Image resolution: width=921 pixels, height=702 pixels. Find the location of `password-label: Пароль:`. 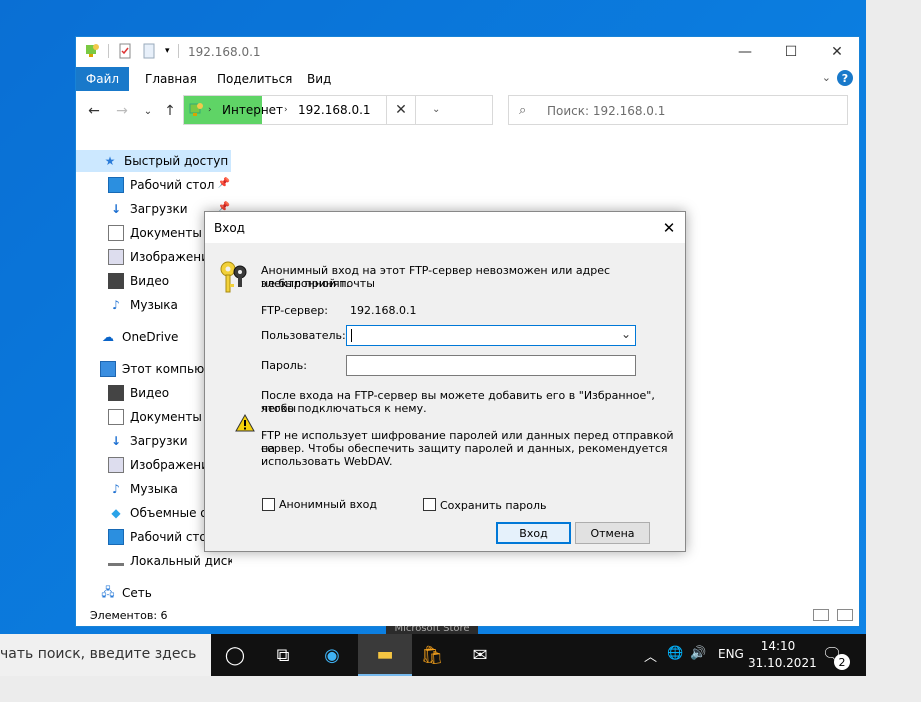

password-label: Пароль: is located at coordinates (284, 365).